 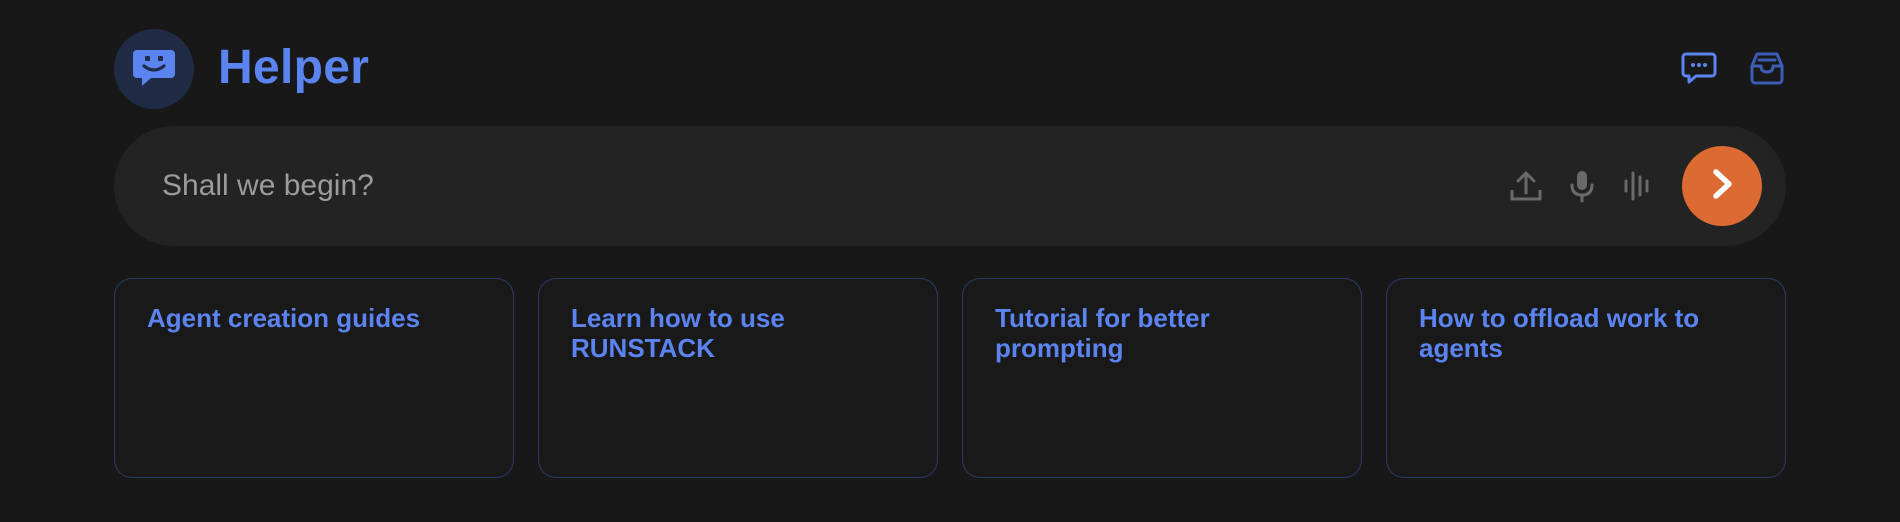 What do you see at coordinates (678, 333) in the screenshot?
I see `suggestion-label: Learn how to use RUNSTACK` at bounding box center [678, 333].